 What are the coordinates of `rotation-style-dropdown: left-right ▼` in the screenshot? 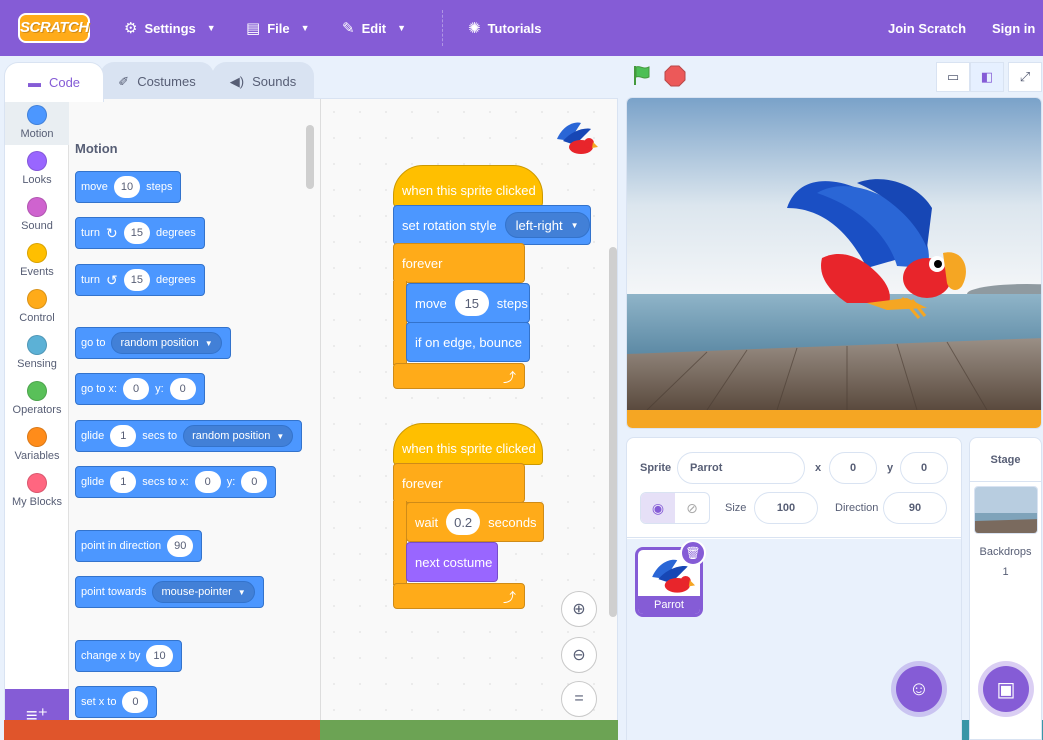 It's located at (547, 225).